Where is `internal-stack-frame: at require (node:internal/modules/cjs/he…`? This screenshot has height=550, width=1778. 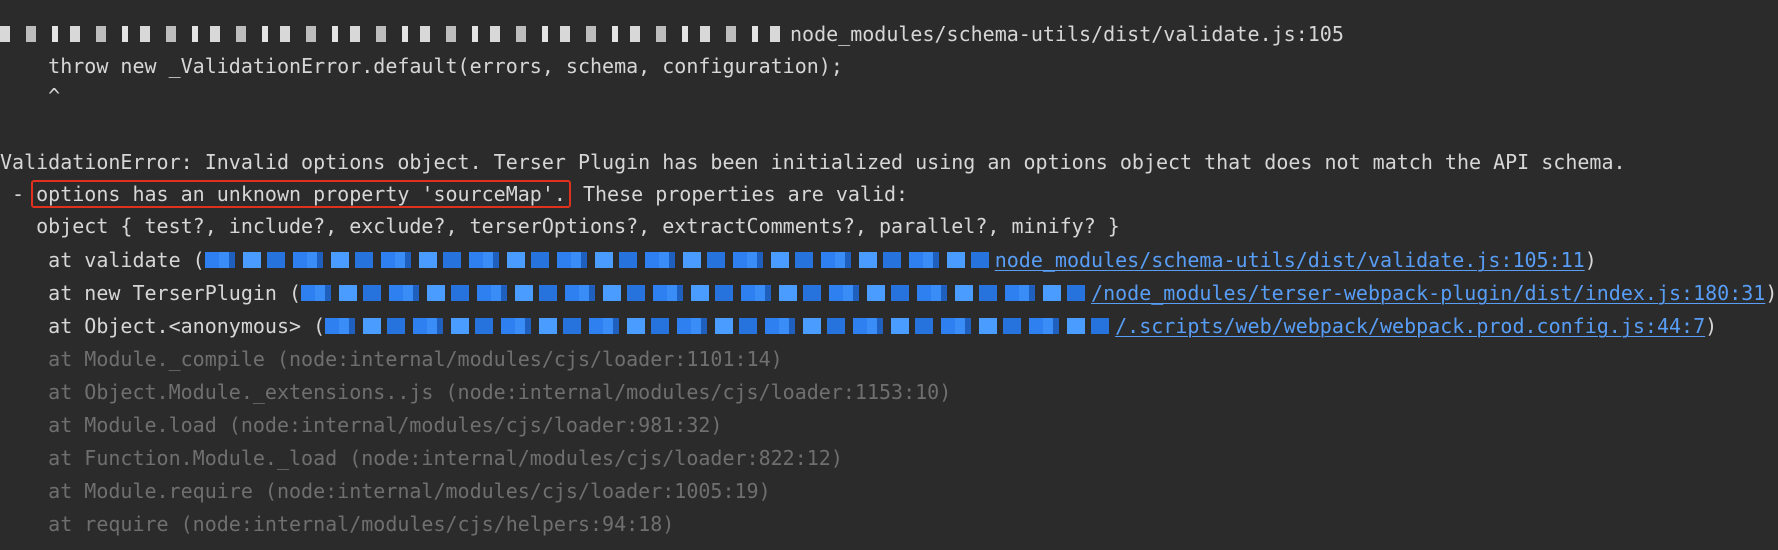 internal-stack-frame: at require (node:internal/modules/cjs/he… is located at coordinates (337, 524).